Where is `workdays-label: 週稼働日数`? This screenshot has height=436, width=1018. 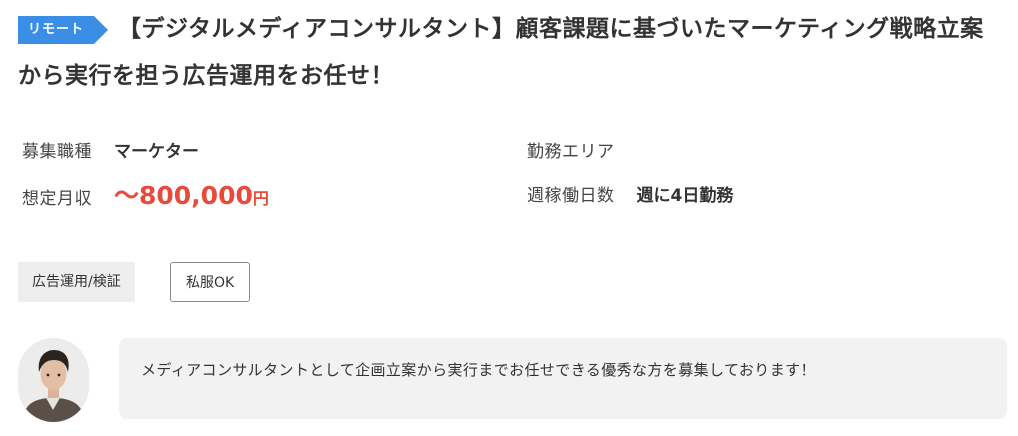
workdays-label: 週稼働日数 is located at coordinates (571, 196).